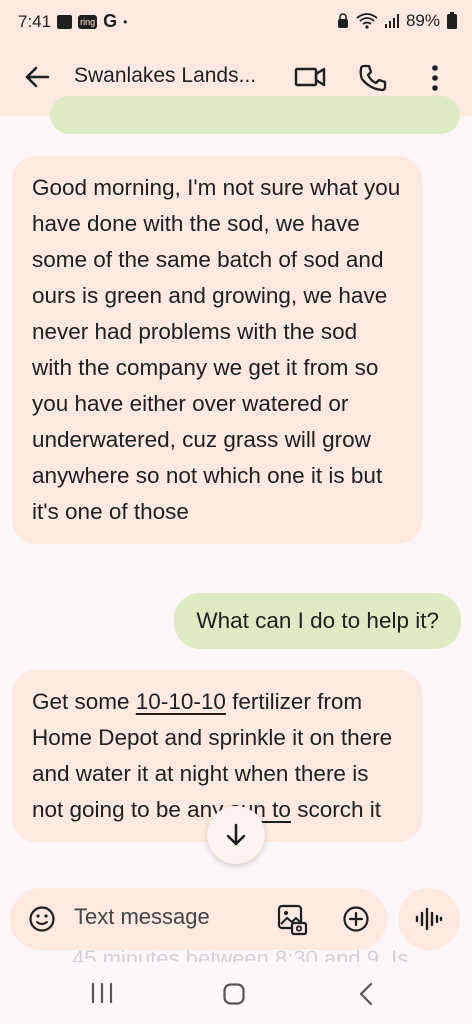 The width and height of the screenshot is (472, 1024). I want to click on message-text: What can I do to help it?, so click(317, 620).